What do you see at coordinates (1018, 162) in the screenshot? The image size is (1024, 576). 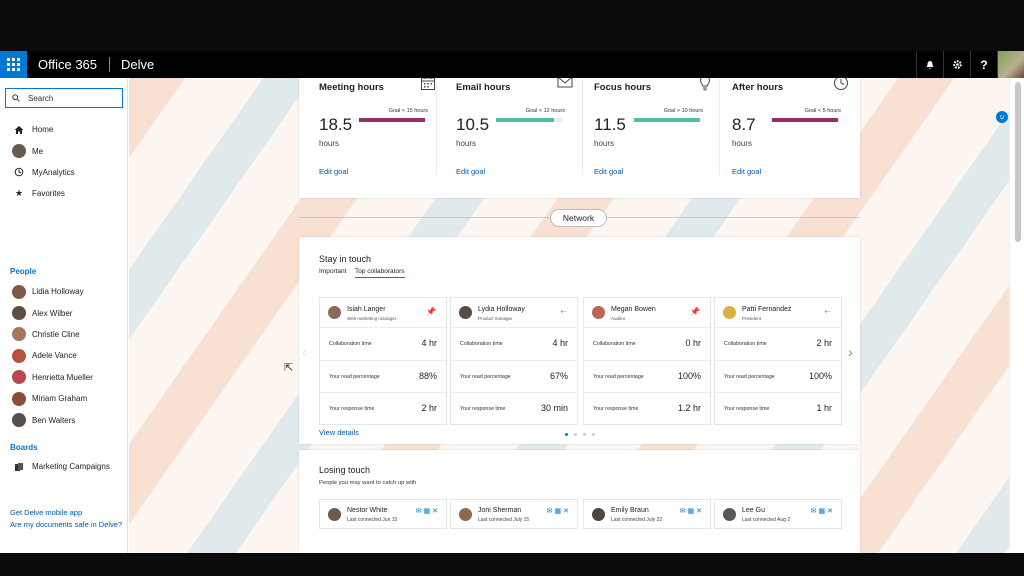 I see `scrollbar-thumb` at bounding box center [1018, 162].